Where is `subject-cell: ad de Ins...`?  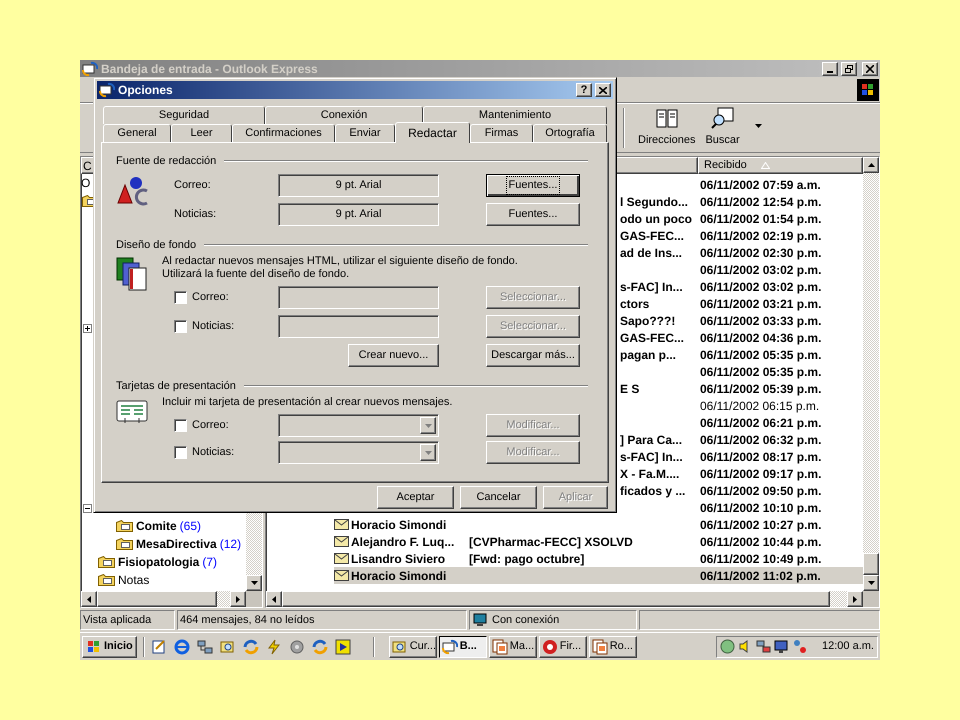 subject-cell: ad de Ins... is located at coordinates (651, 253).